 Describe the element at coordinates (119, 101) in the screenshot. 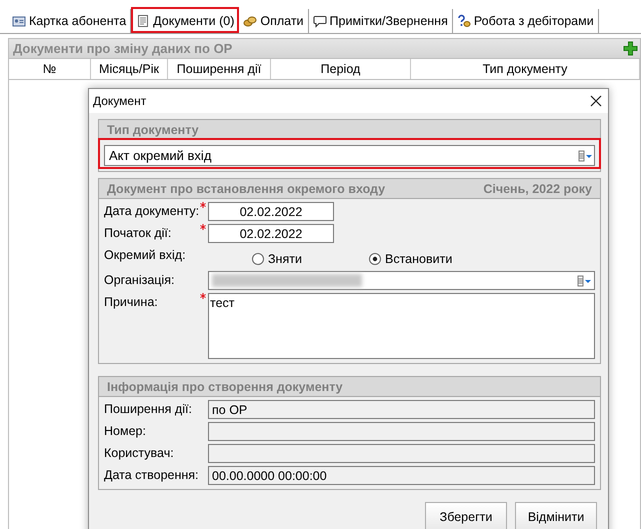

I see `dialog-title: Документ` at that location.